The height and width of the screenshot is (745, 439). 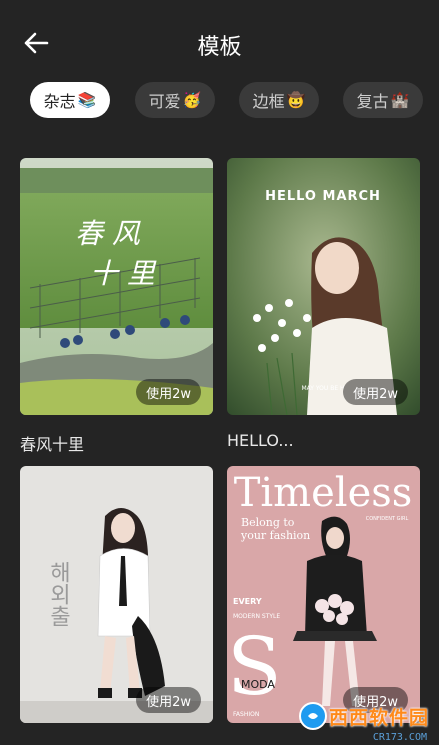 What do you see at coordinates (254, 666) in the screenshot?
I see `svg-text: S` at bounding box center [254, 666].